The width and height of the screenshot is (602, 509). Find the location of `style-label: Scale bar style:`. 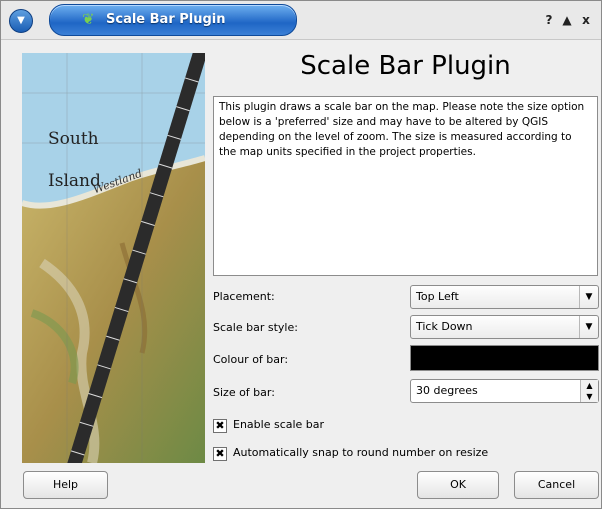

style-label: Scale bar style: is located at coordinates (255, 327).